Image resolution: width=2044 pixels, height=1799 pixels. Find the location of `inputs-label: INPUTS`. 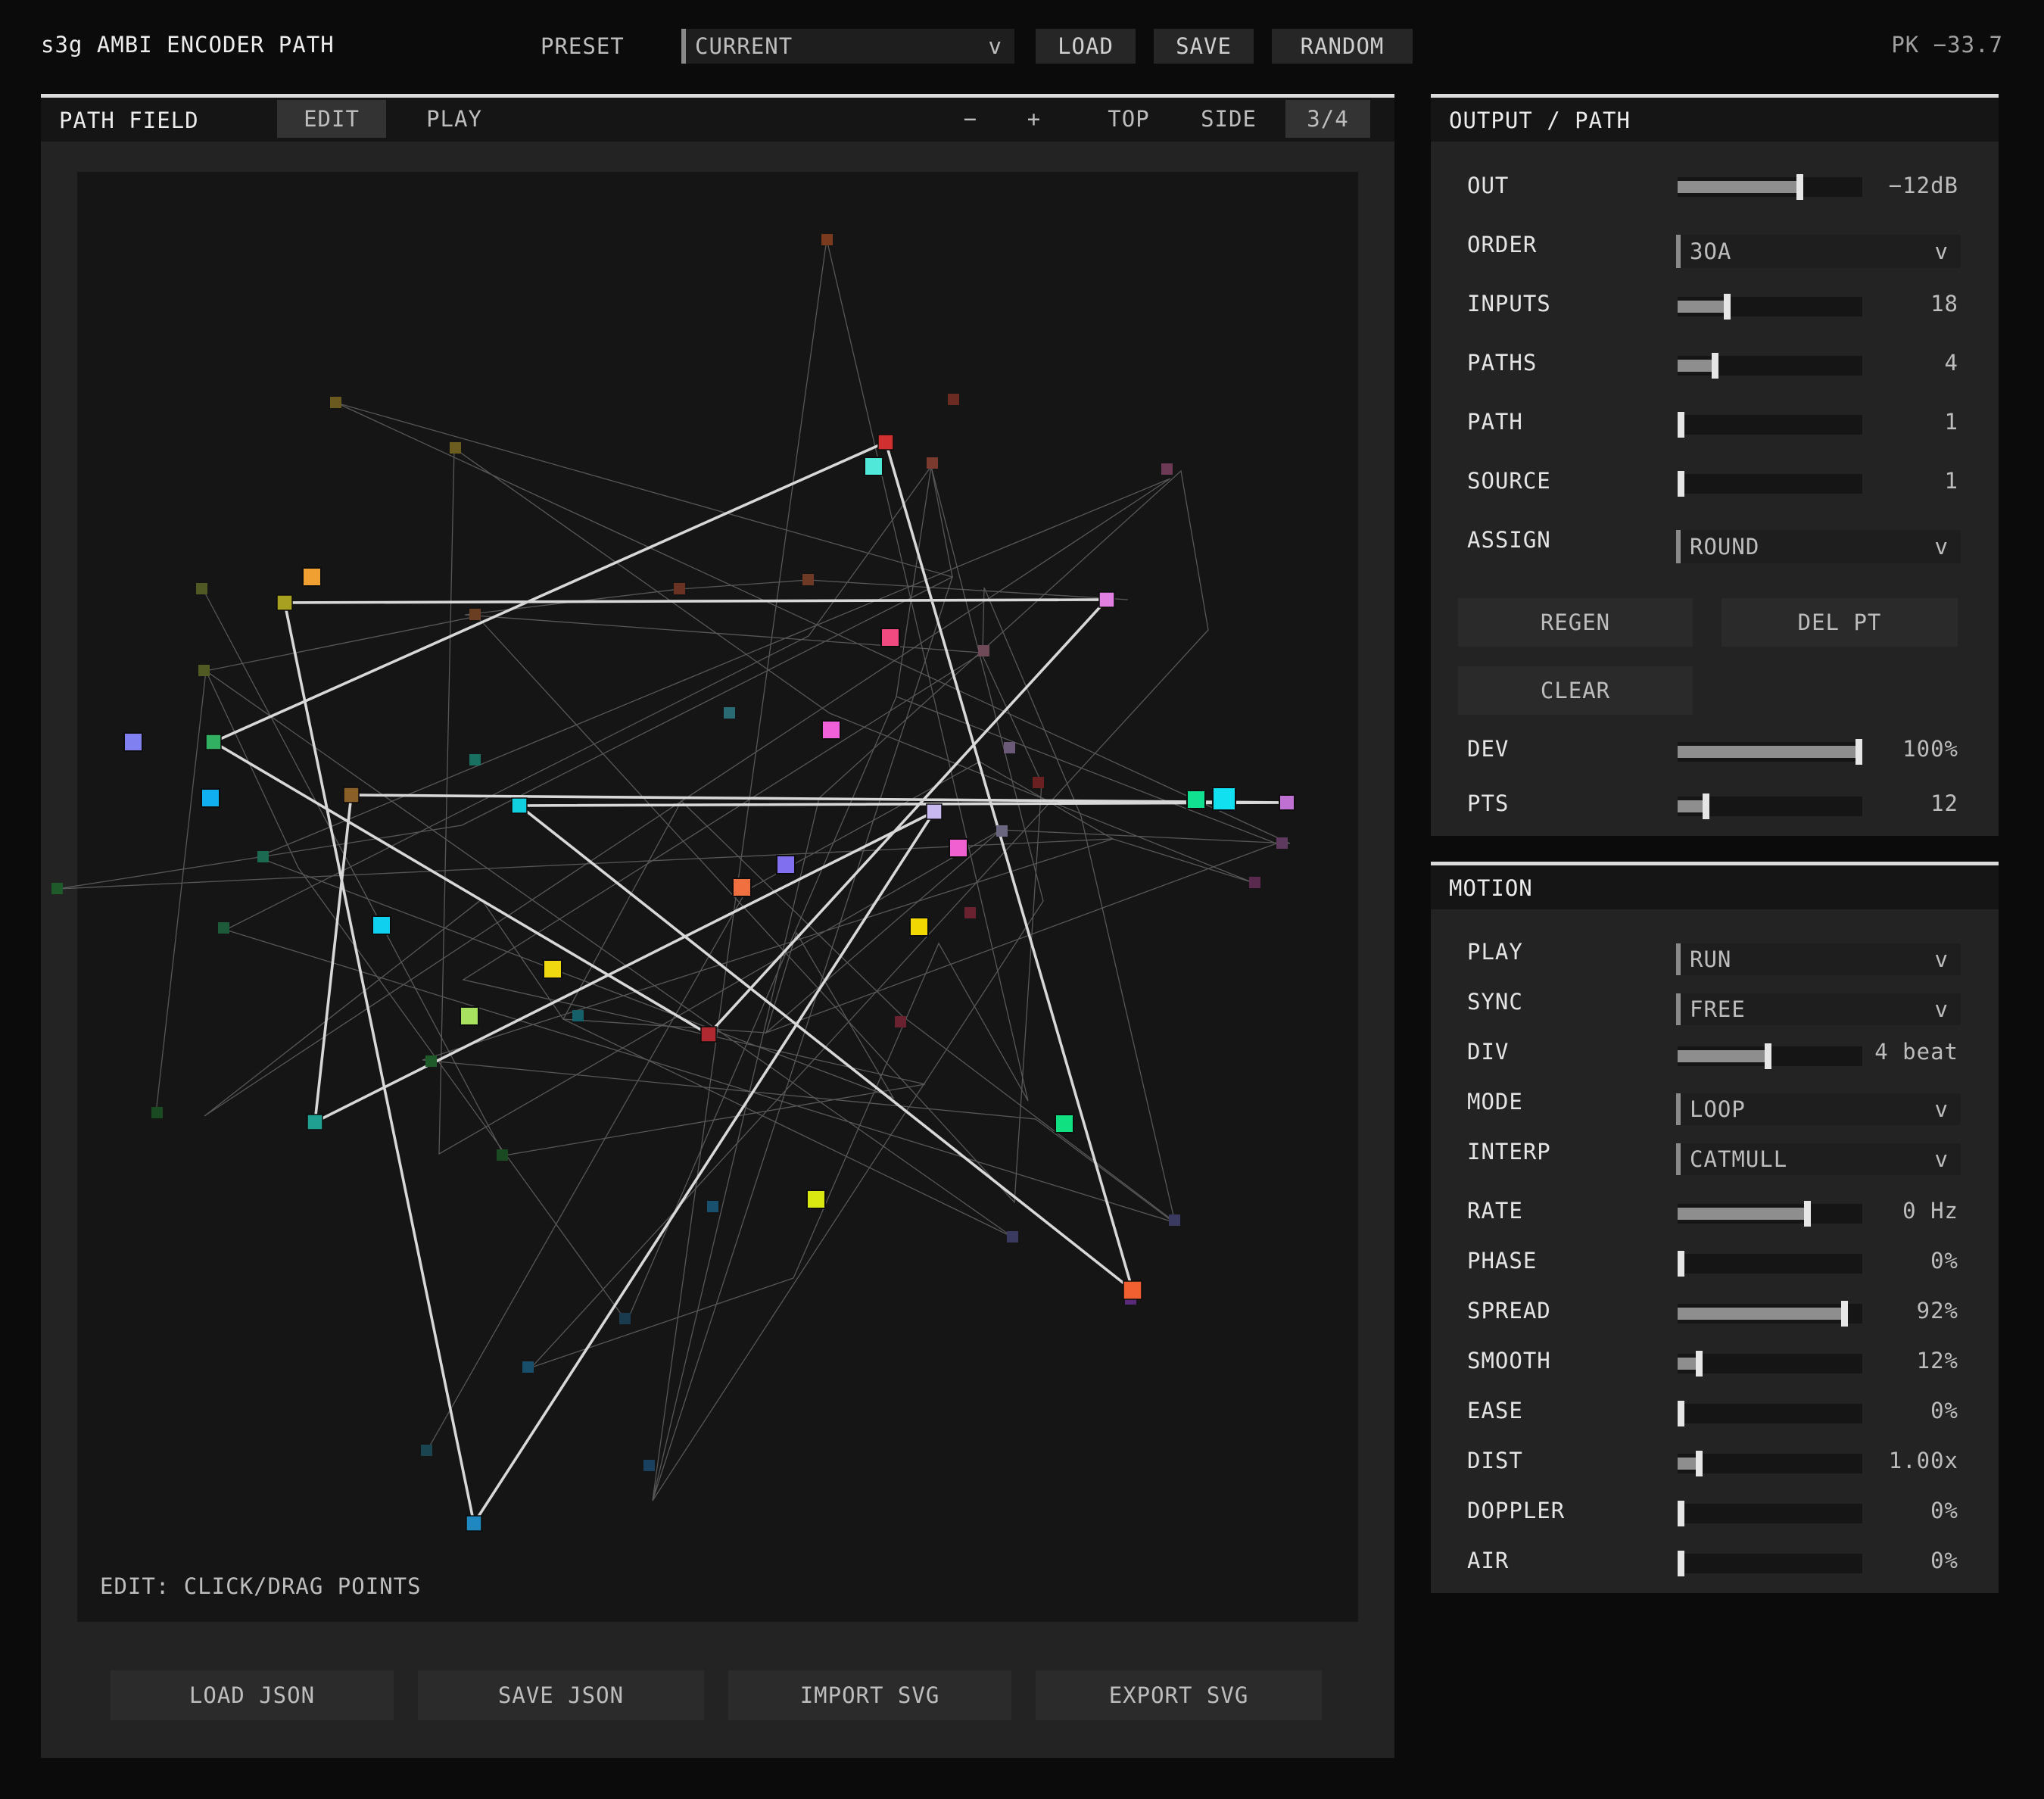

inputs-label: INPUTS is located at coordinates (1509, 303).